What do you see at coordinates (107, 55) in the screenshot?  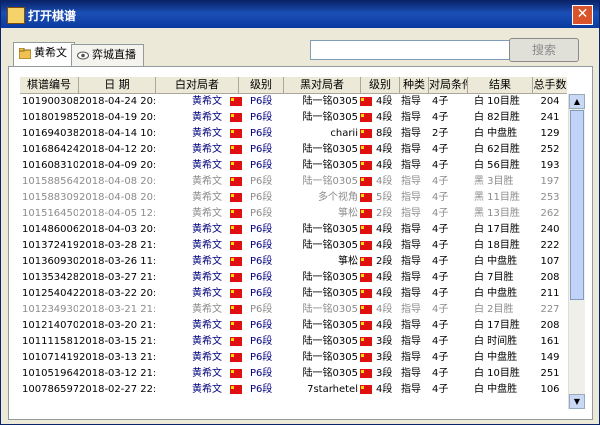 I see `tab-live-broadcast: 弈城直播` at bounding box center [107, 55].